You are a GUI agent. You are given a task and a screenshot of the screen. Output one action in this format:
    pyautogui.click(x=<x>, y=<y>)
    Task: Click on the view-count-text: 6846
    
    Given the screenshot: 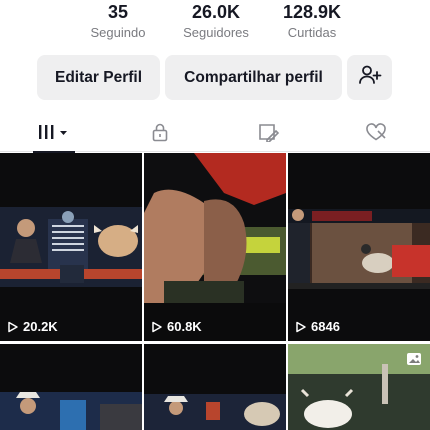 What is the action you would take?
    pyautogui.click(x=325, y=326)
    